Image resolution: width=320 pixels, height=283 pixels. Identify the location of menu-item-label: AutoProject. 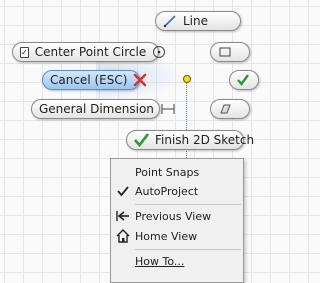
(167, 191).